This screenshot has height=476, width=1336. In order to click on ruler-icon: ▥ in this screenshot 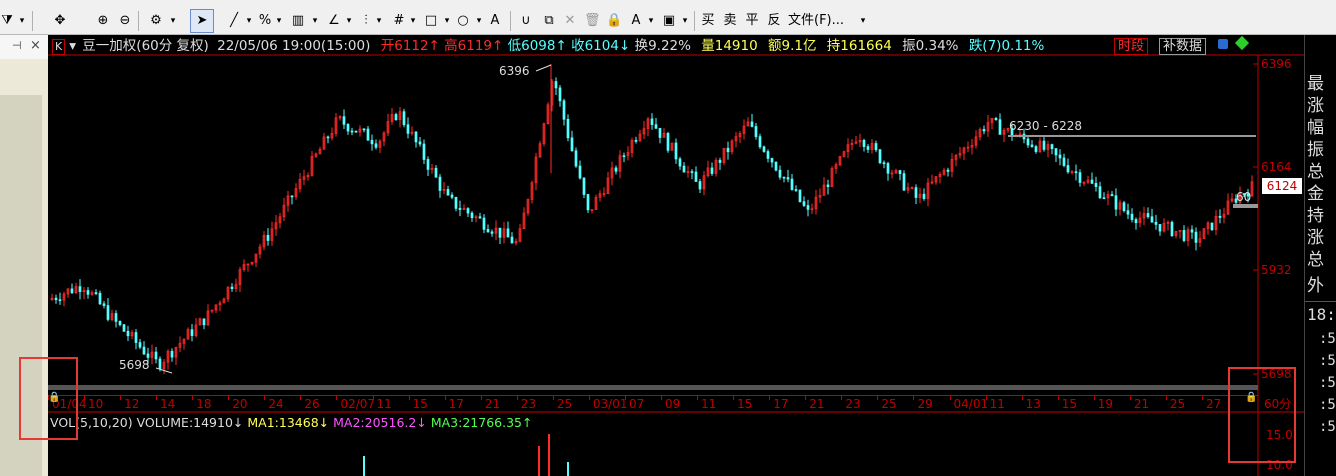, I will do `click(298, 21)`.